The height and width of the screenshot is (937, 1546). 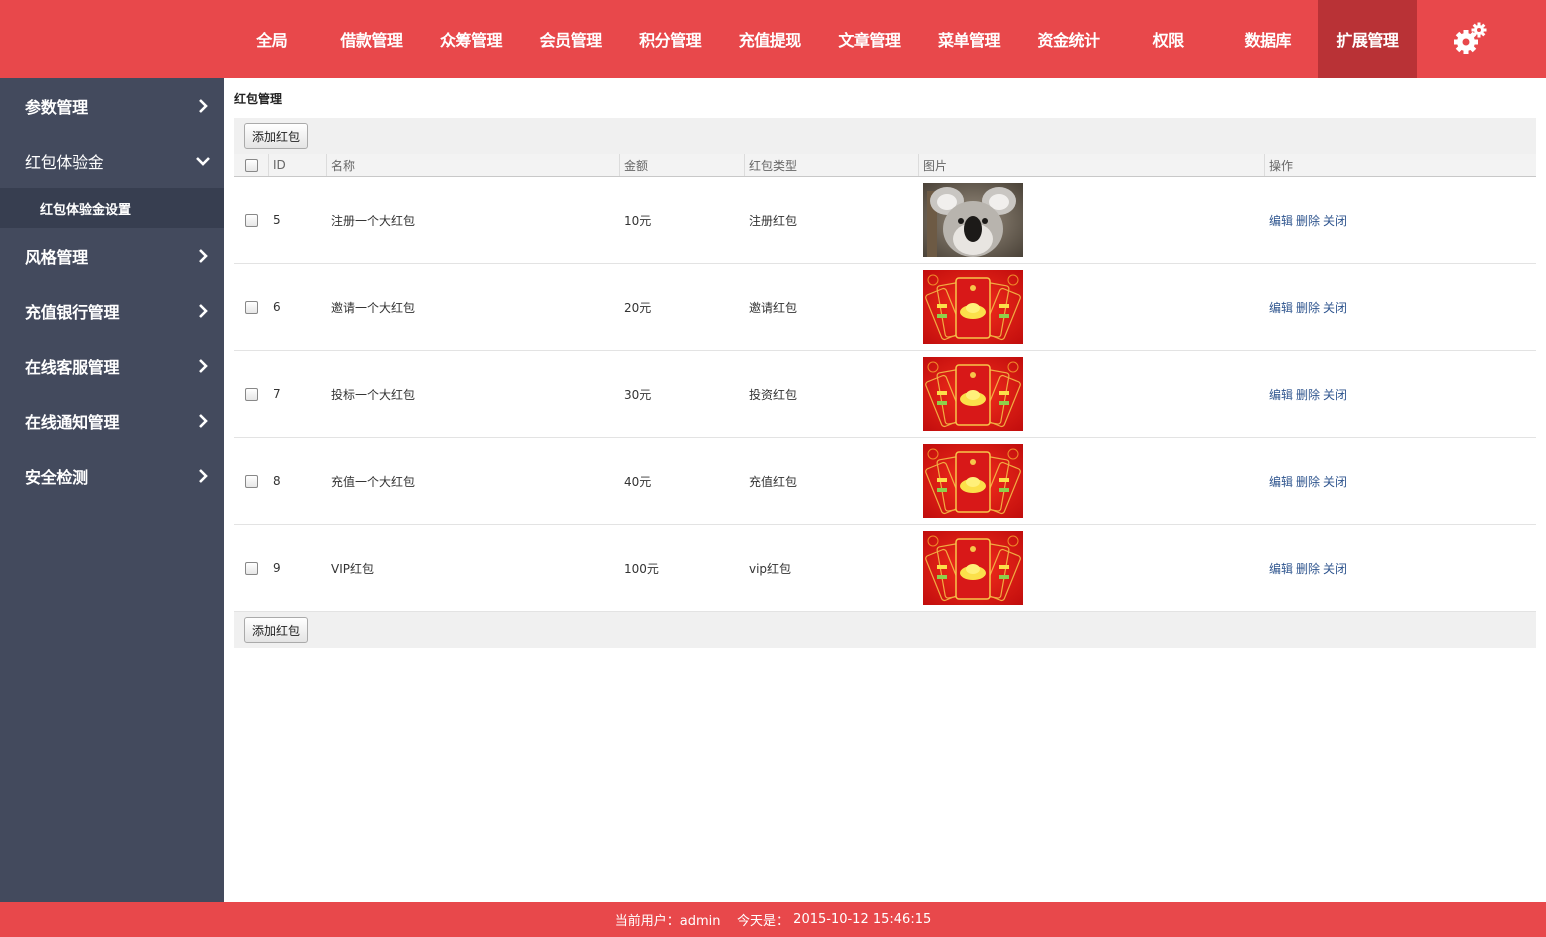 What do you see at coordinates (773, 481) in the screenshot?
I see `row-type: 充值红包` at bounding box center [773, 481].